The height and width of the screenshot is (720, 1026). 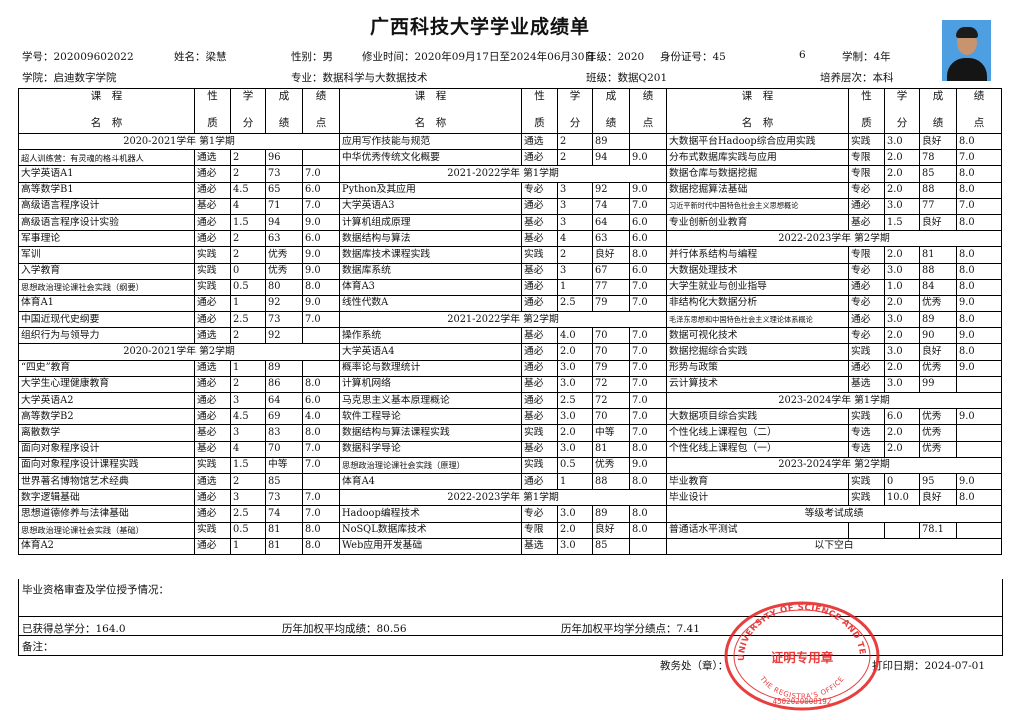 What do you see at coordinates (757, 336) in the screenshot?
I see `course-name: 数据可视化技术` at bounding box center [757, 336].